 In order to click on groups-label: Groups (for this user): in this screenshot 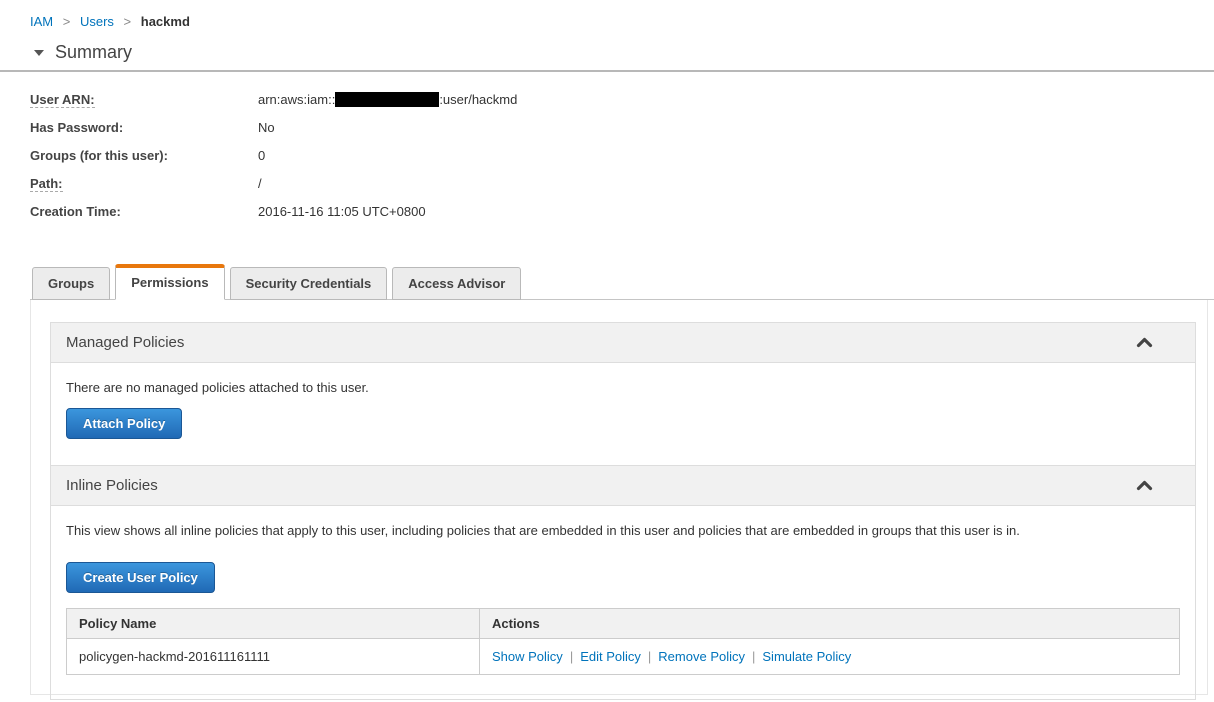, I will do `click(99, 155)`.